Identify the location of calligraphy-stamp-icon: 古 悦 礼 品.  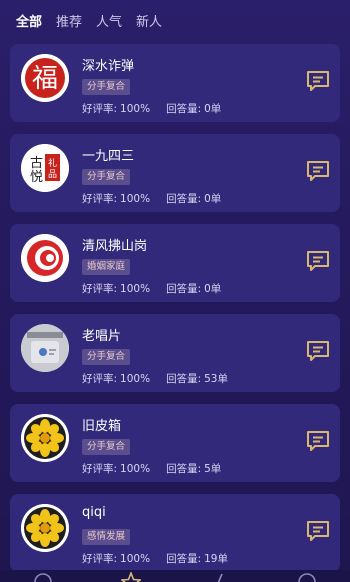
(45, 168).